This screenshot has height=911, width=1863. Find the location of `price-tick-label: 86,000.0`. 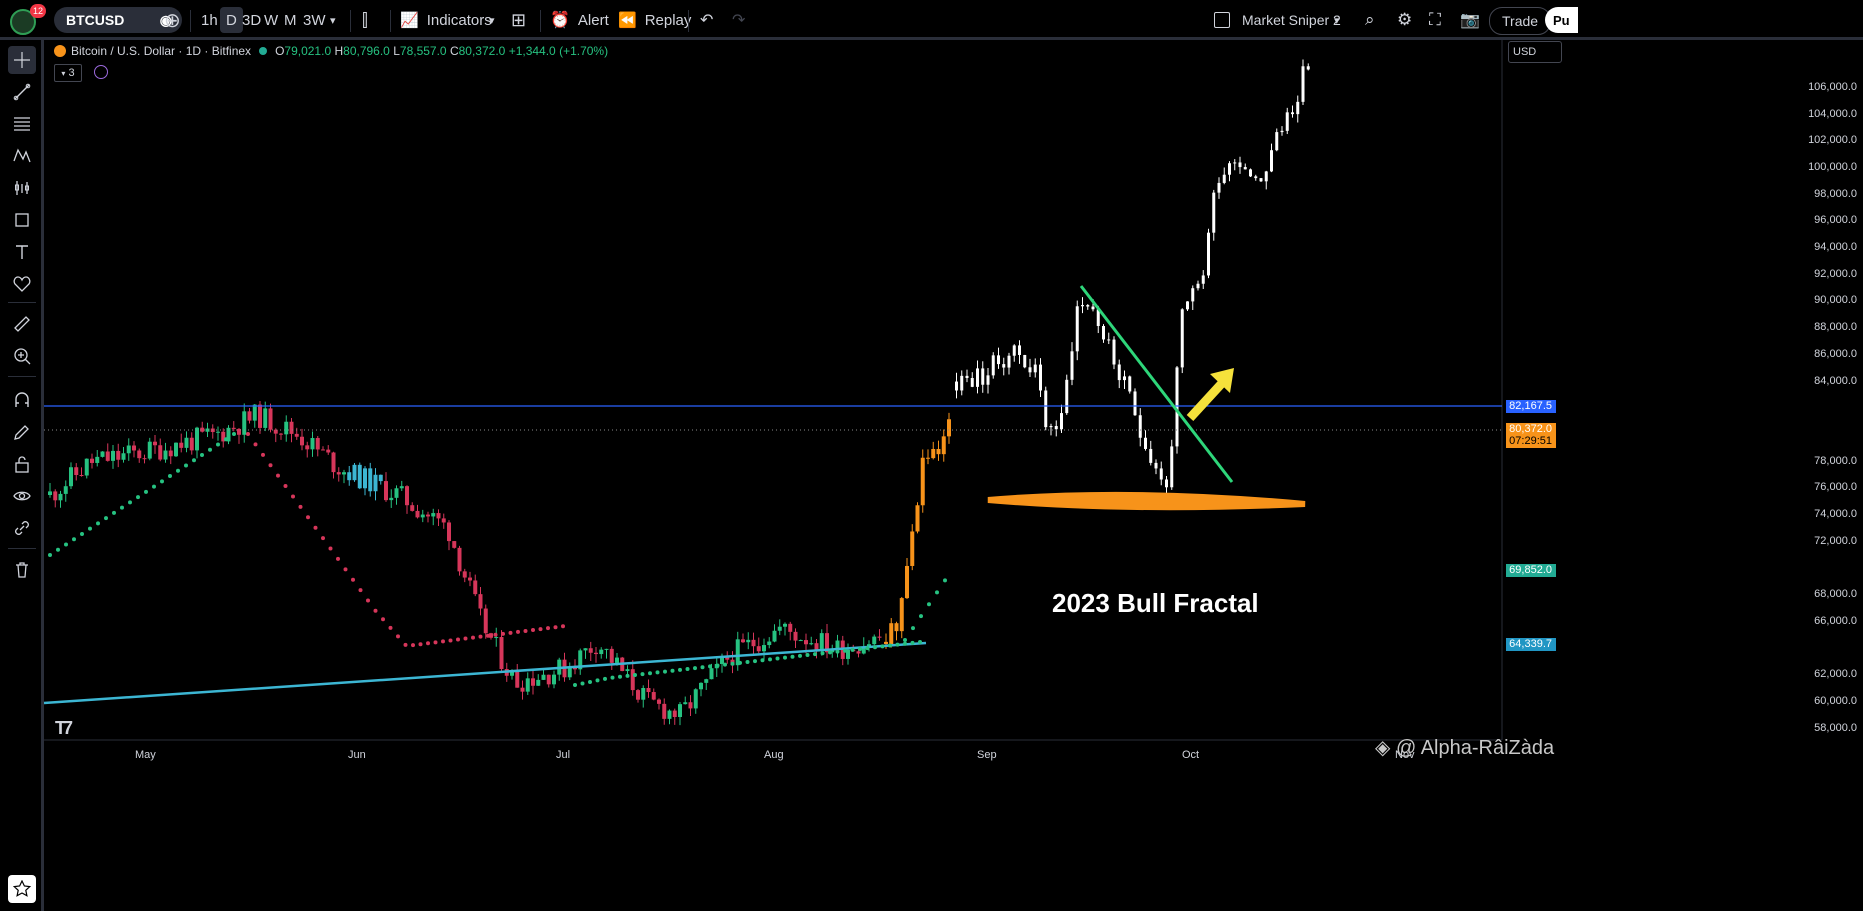

price-tick-label: 86,000.0 is located at coordinates (1835, 353).